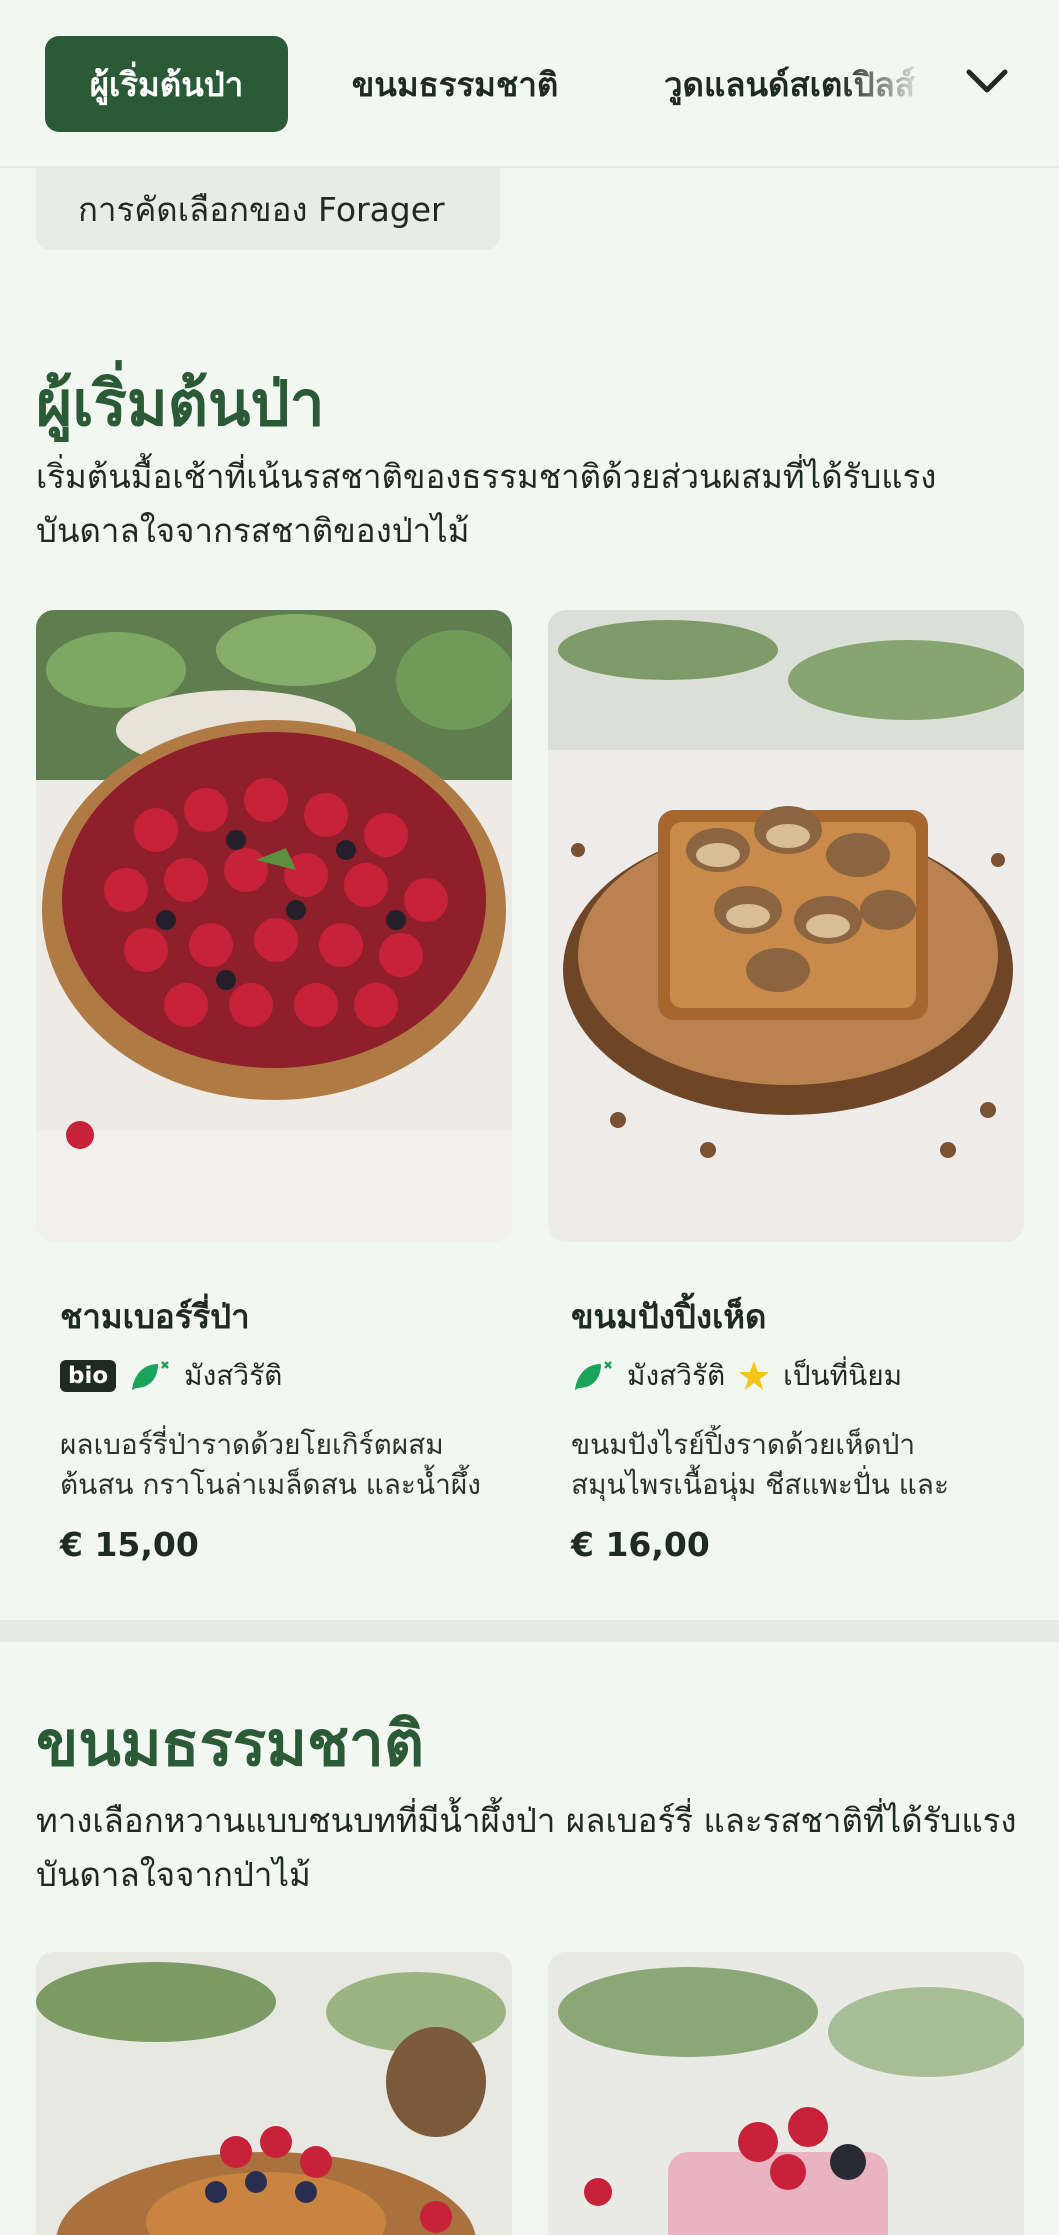  Describe the element at coordinates (736, 1376) in the screenshot. I see `item-tags: มังสวิรัติ เป็นที่นิยม` at that location.